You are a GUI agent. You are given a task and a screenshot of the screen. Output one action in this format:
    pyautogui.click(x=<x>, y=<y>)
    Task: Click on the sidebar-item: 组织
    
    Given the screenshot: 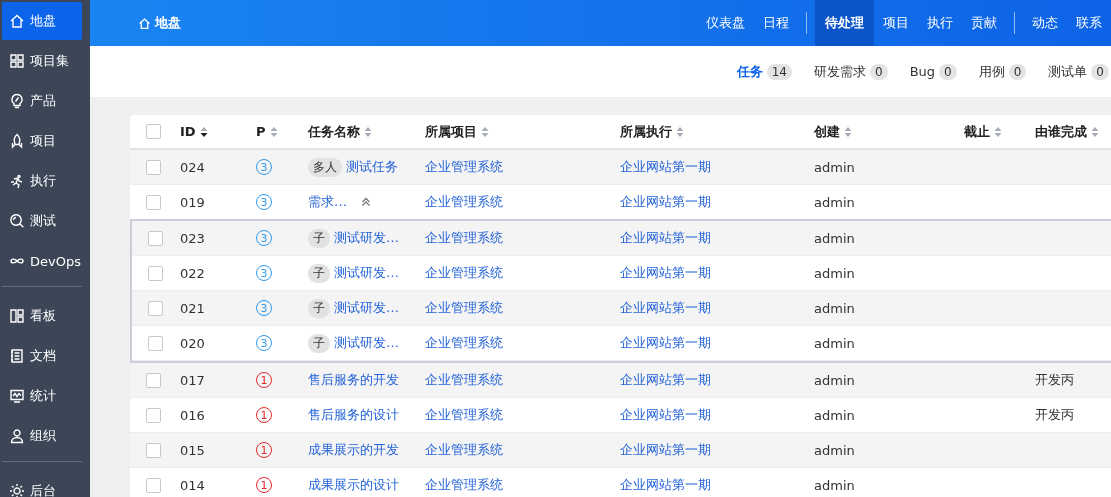 What is the action you would take?
    pyautogui.click(x=42, y=436)
    